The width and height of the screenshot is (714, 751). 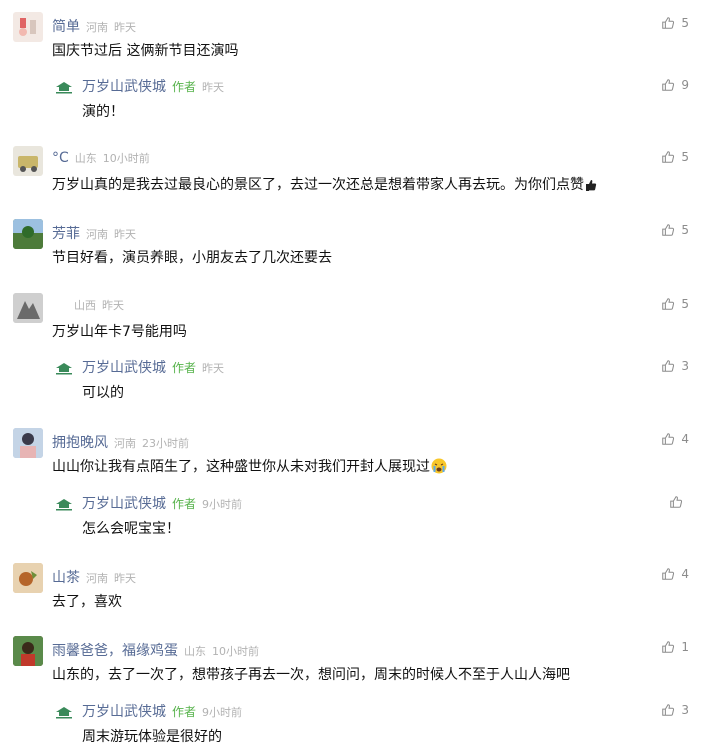 What do you see at coordinates (101, 158) in the screenshot?
I see `comment-author: °C 山东 10小时前` at bounding box center [101, 158].